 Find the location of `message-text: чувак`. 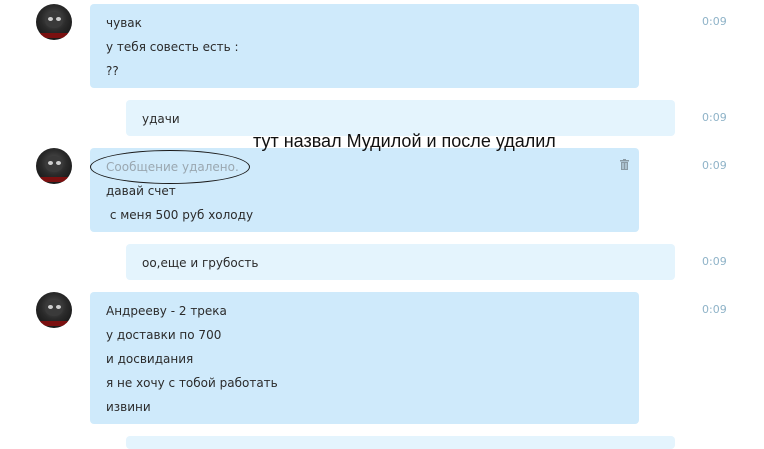

message-text: чувак is located at coordinates (124, 23).